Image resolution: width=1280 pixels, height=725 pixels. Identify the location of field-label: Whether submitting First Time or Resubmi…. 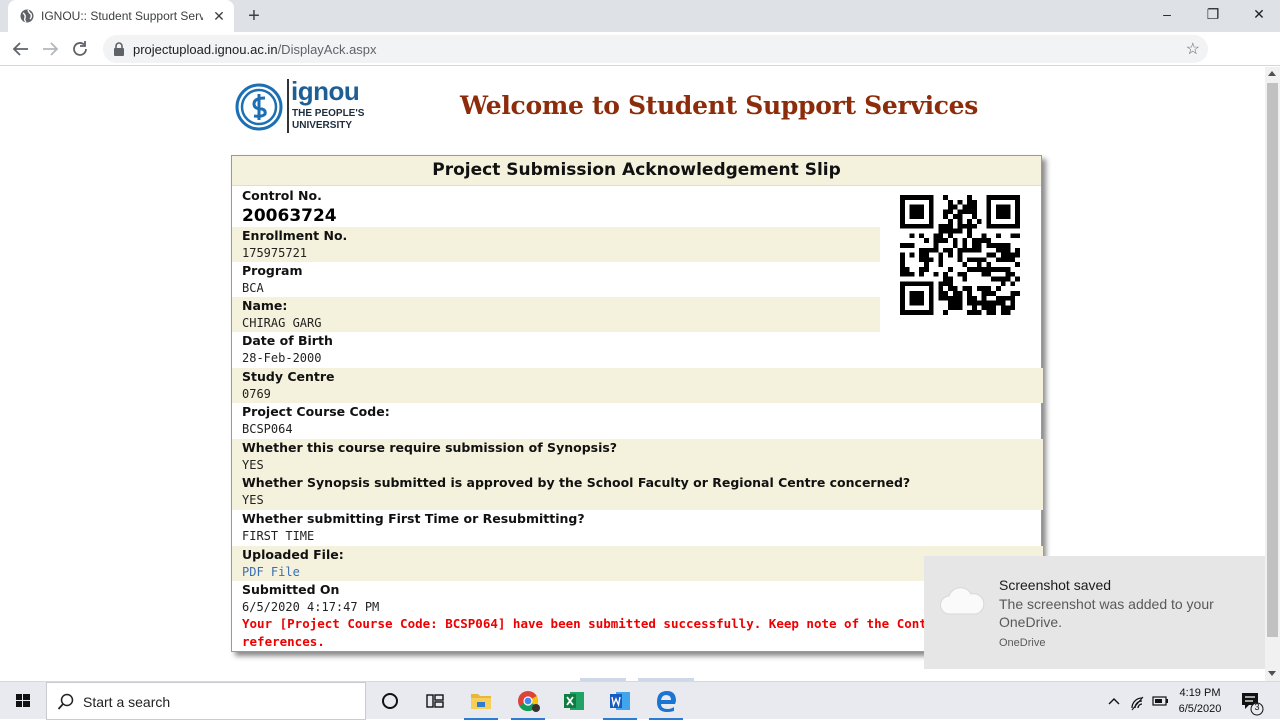
(413, 518).